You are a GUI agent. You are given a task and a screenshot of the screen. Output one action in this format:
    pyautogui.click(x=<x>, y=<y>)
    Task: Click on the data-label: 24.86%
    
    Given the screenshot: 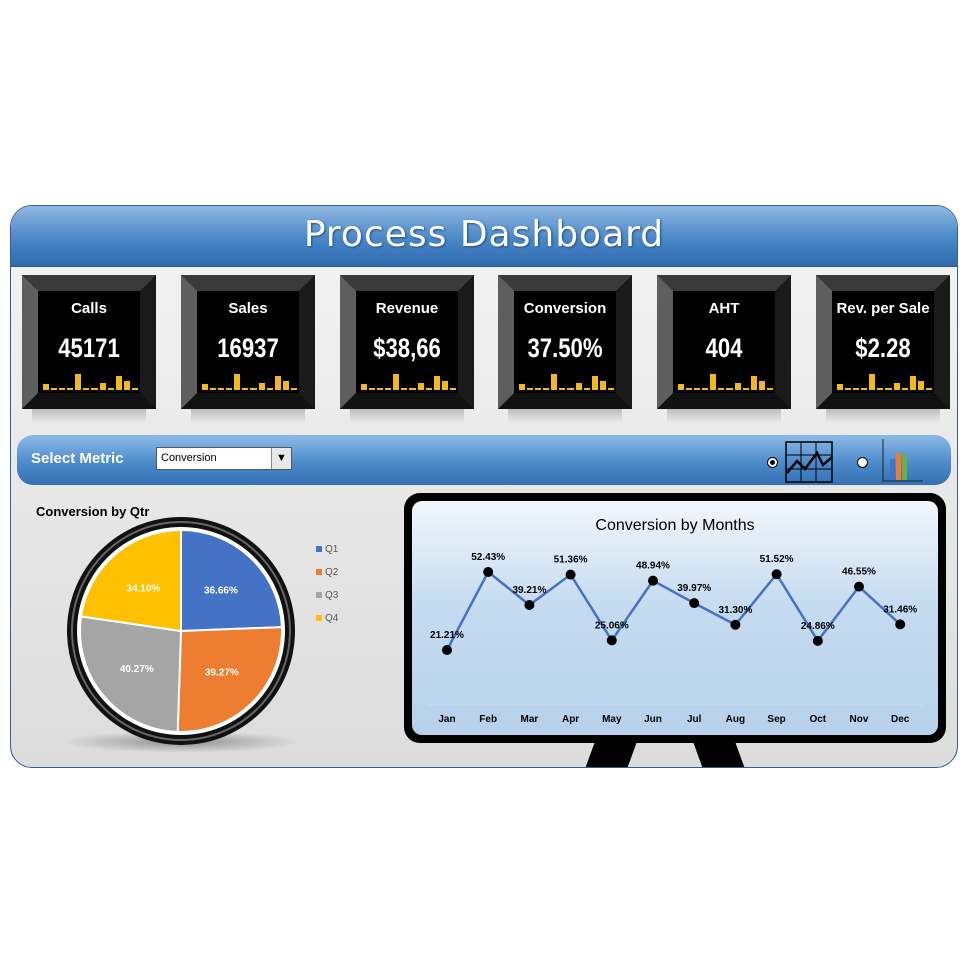 What is the action you would take?
    pyautogui.click(x=818, y=626)
    